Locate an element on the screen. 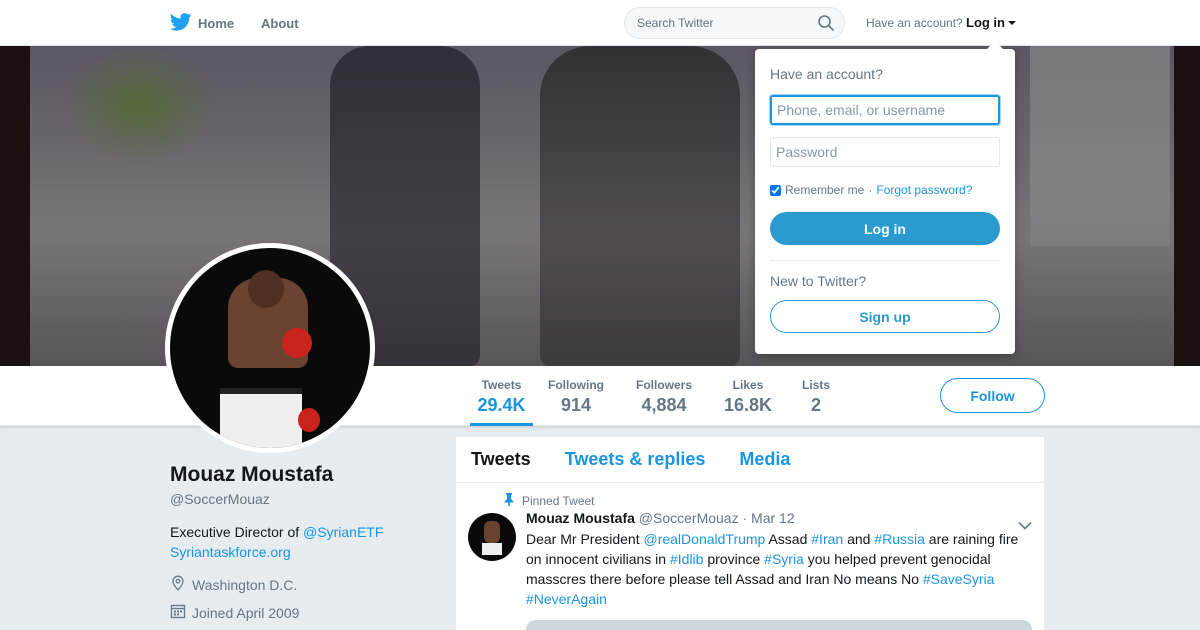  stat-label: Lists is located at coordinates (816, 385).